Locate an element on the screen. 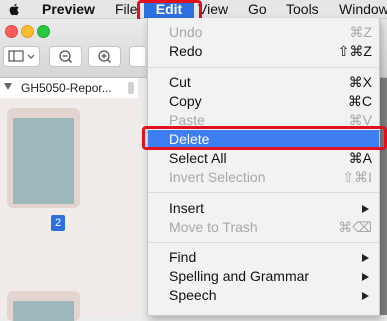 This screenshot has width=387, height=321. menu-file: File is located at coordinates (126, 9).